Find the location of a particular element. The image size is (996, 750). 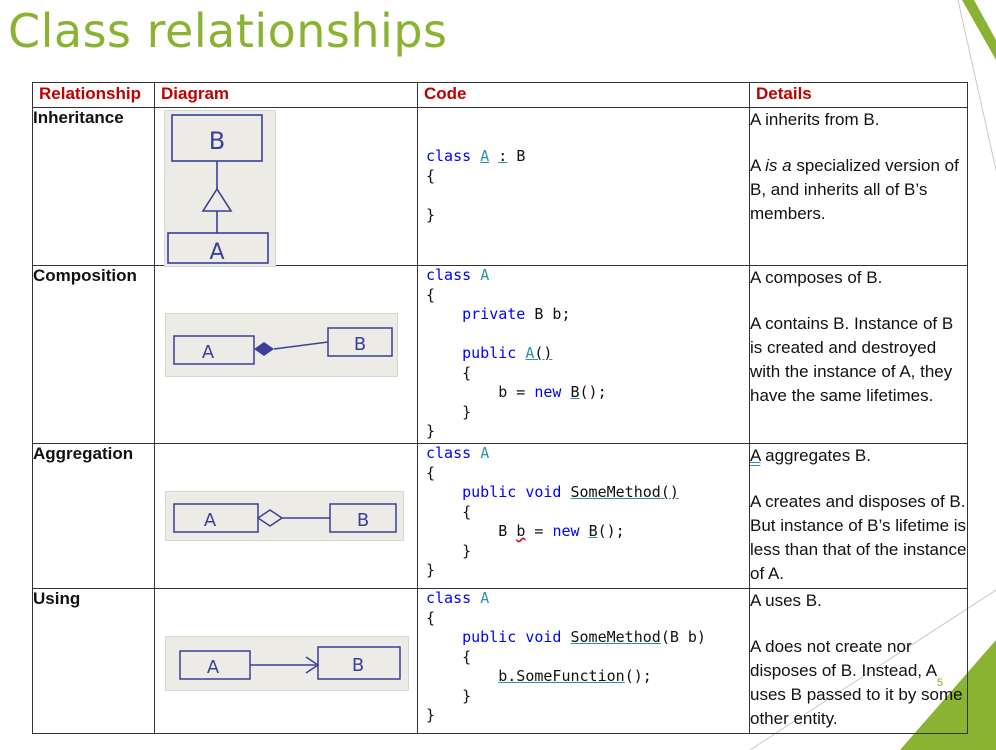

using-sketch: A B is located at coordinates (290, 663).